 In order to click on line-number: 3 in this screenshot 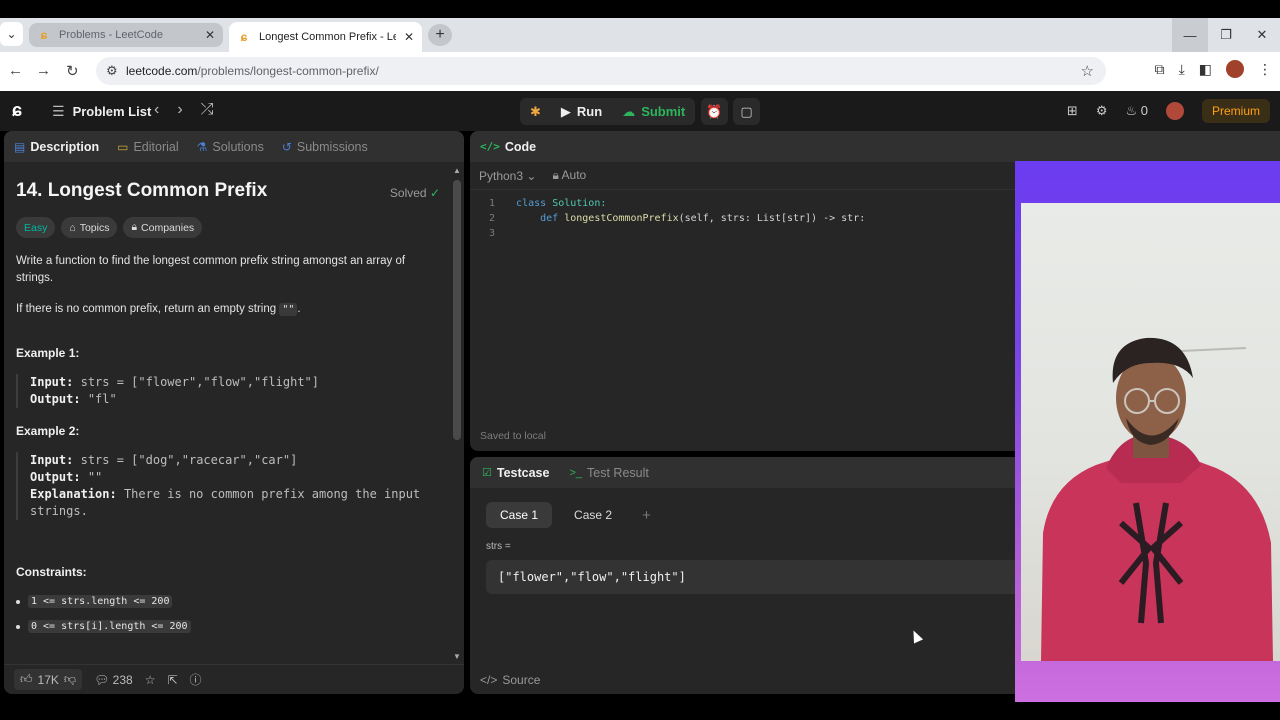, I will do `click(492, 233)`.